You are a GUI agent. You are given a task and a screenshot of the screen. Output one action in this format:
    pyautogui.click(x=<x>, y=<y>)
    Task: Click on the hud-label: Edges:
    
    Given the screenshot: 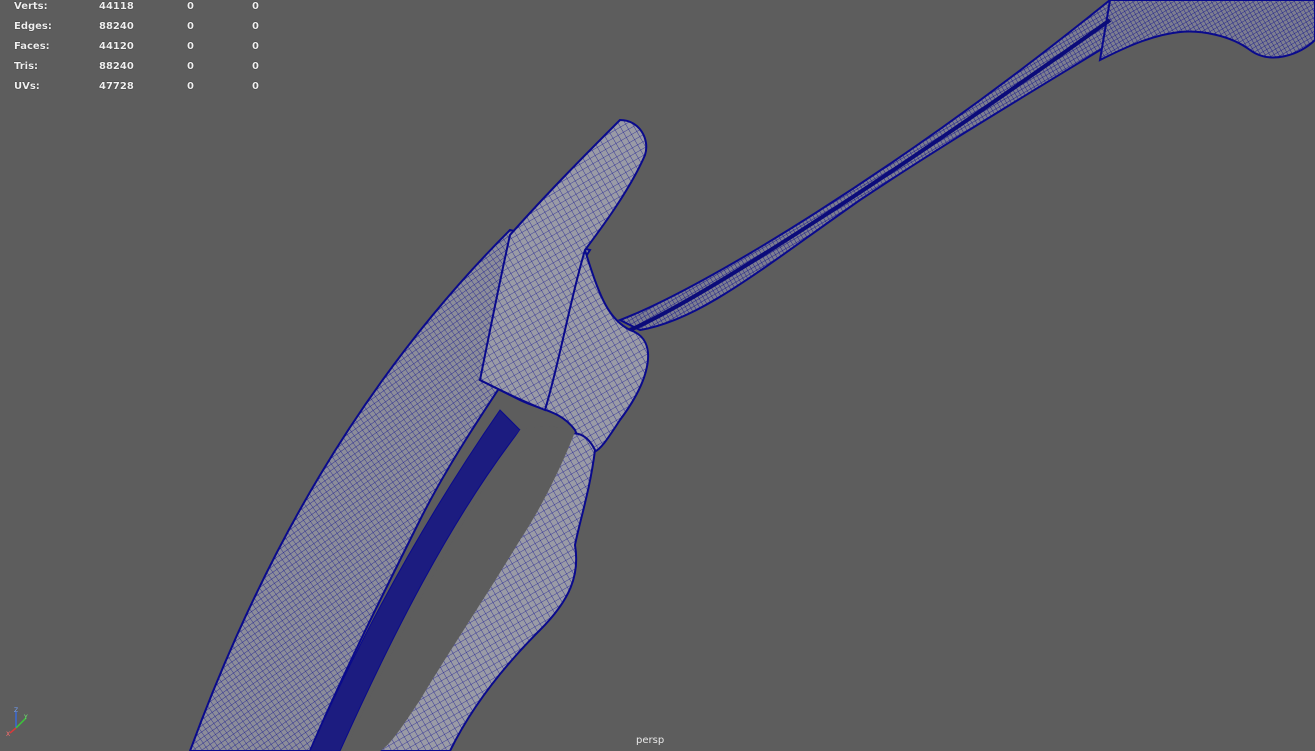 What is the action you would take?
    pyautogui.click(x=33, y=26)
    